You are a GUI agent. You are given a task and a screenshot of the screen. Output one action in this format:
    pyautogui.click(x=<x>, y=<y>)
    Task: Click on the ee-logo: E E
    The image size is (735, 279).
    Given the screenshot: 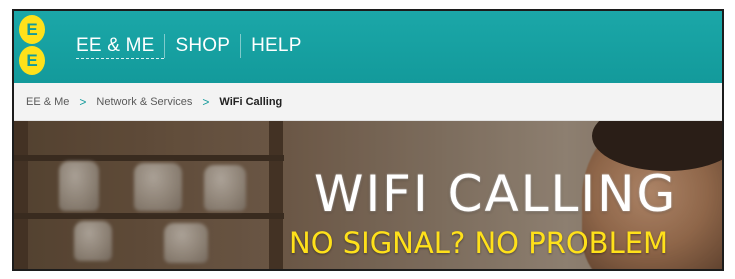 What is the action you would take?
    pyautogui.click(x=32, y=45)
    